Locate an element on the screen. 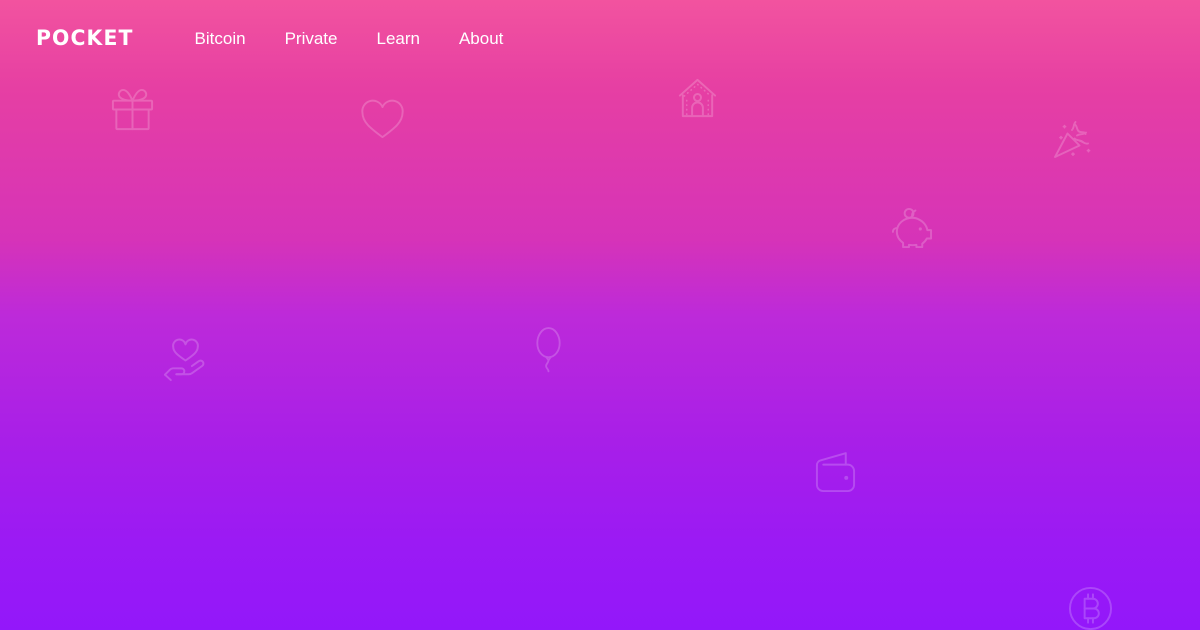 The image size is (1200, 630). nav-link-private: Private is located at coordinates (311, 38).